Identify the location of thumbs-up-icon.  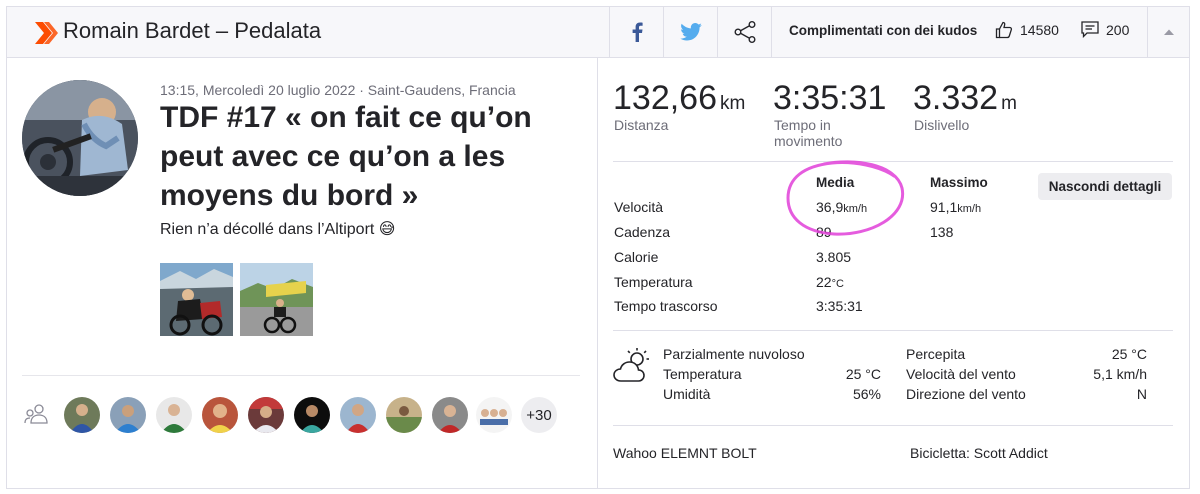
(1004, 30).